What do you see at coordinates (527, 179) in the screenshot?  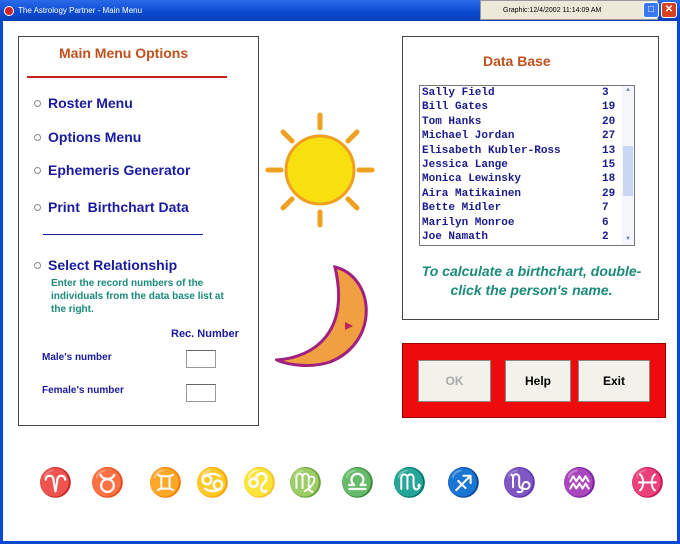 I see `person-row: Monica Lewinsky 18` at bounding box center [527, 179].